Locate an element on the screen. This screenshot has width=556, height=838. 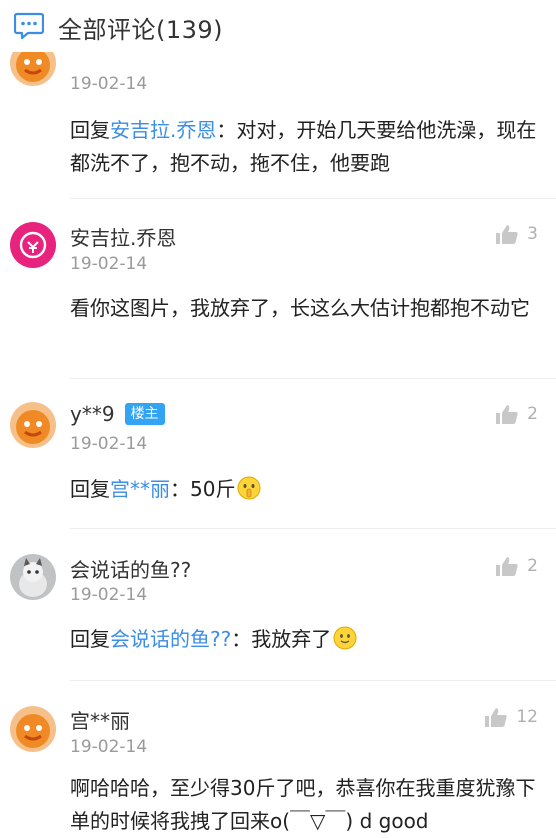
comment-author: 安吉拉.乔恩 is located at coordinates (123, 236).